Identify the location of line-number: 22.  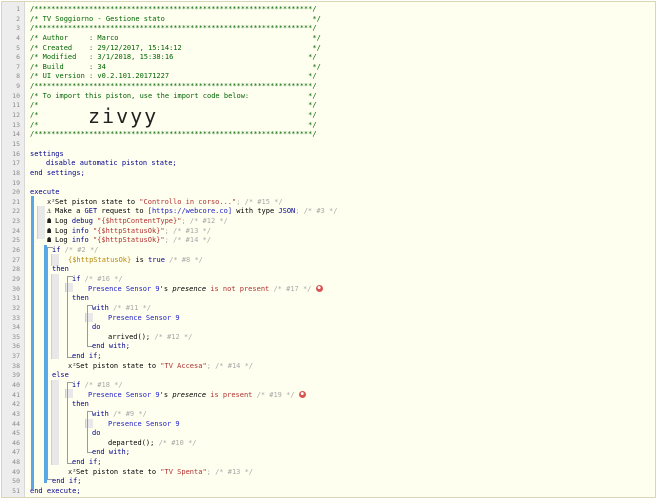
(16, 211).